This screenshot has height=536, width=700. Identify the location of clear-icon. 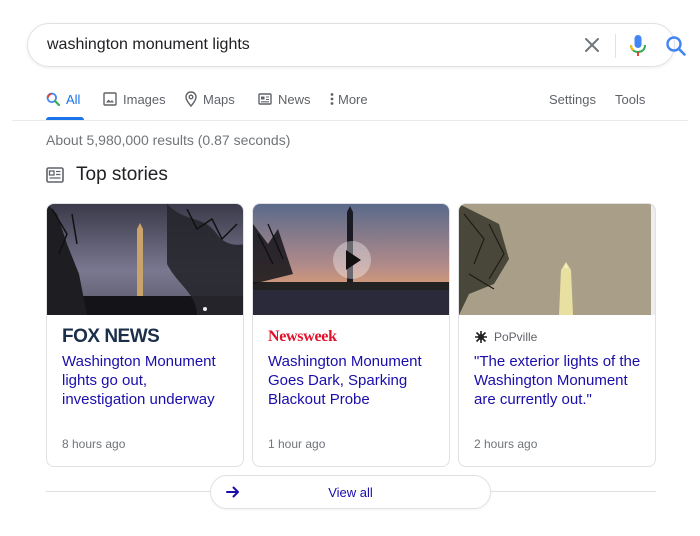
(592, 45).